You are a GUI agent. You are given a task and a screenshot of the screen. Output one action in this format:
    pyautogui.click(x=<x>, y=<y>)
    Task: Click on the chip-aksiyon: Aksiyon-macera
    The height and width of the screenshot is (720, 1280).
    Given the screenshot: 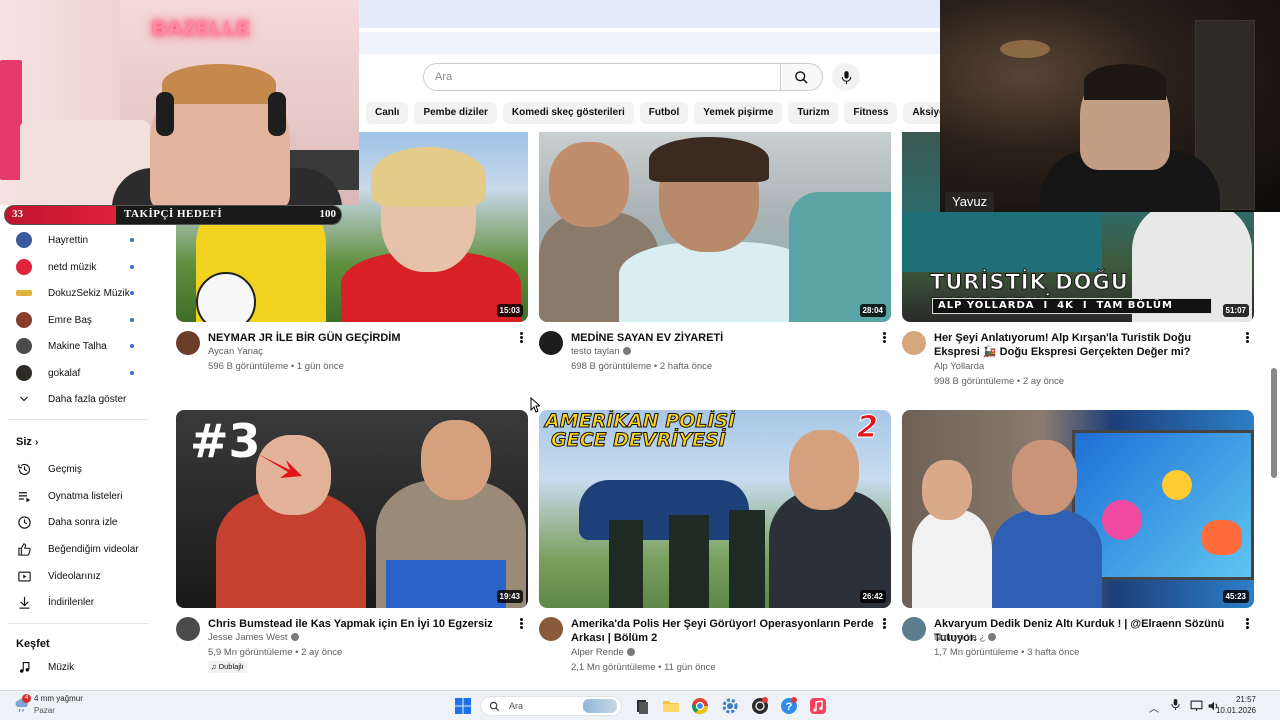 What is the action you would take?
    pyautogui.click(x=921, y=113)
    